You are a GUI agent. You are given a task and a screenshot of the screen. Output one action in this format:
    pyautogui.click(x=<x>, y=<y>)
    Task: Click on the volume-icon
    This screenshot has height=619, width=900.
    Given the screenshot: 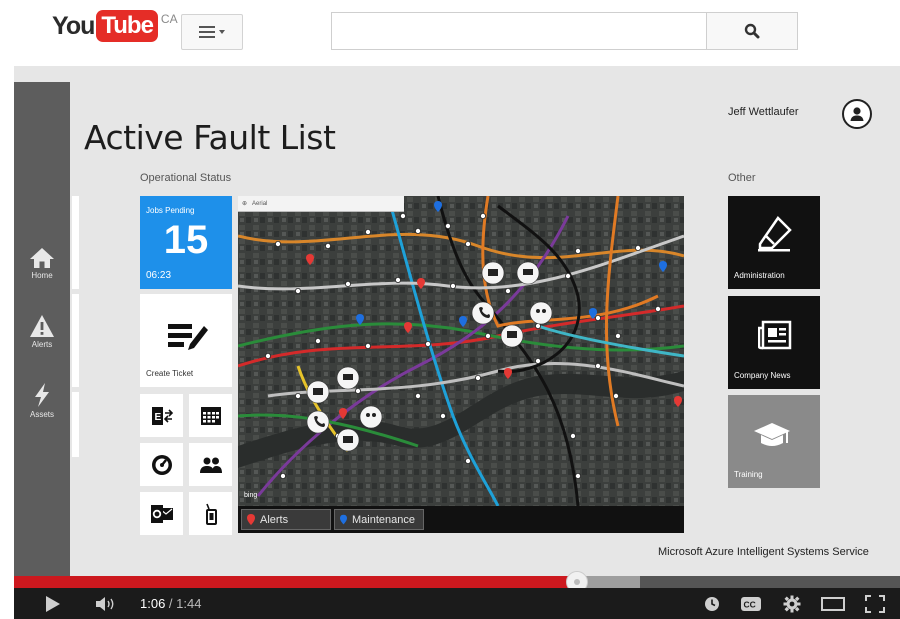 What is the action you would take?
    pyautogui.click(x=105, y=603)
    